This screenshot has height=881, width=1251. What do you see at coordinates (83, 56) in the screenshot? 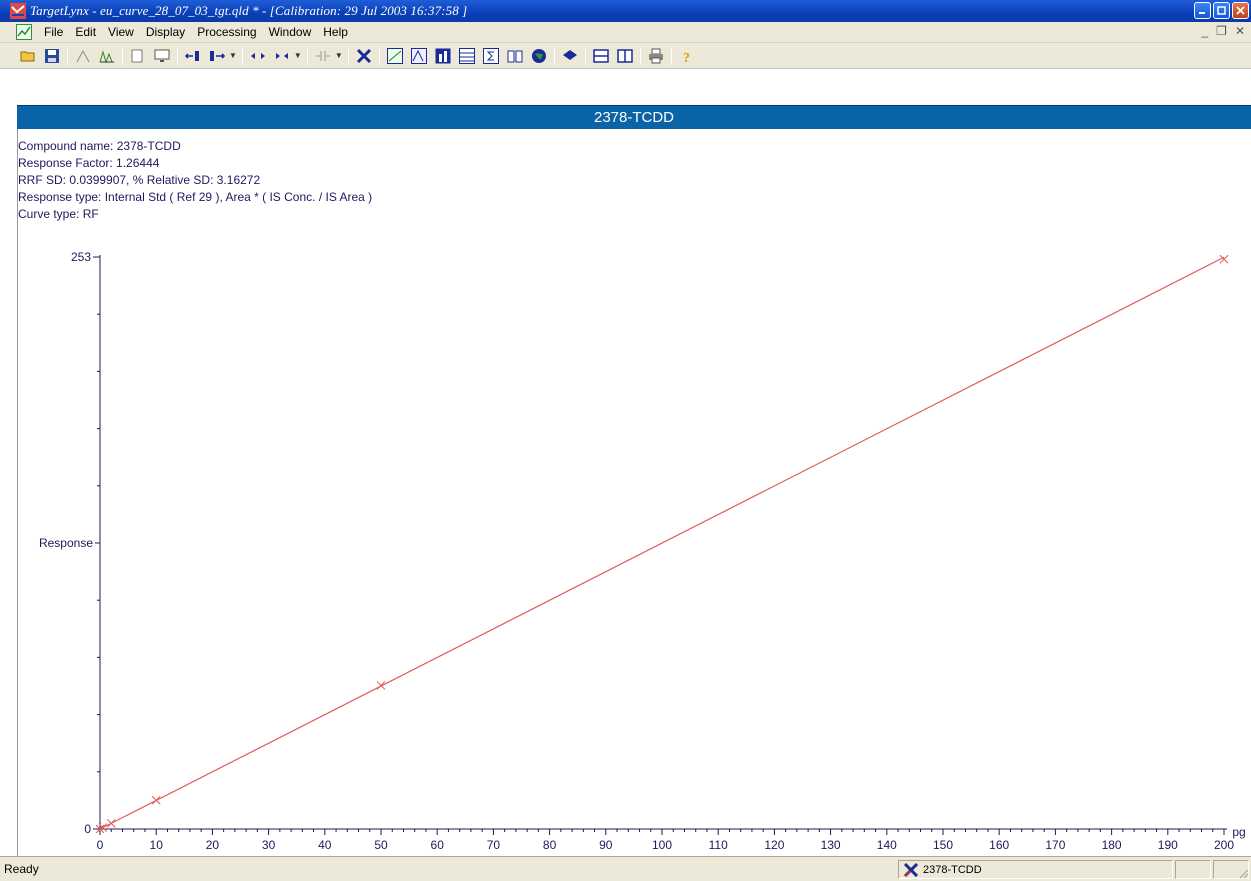
I see `curve-edit-button` at bounding box center [83, 56].